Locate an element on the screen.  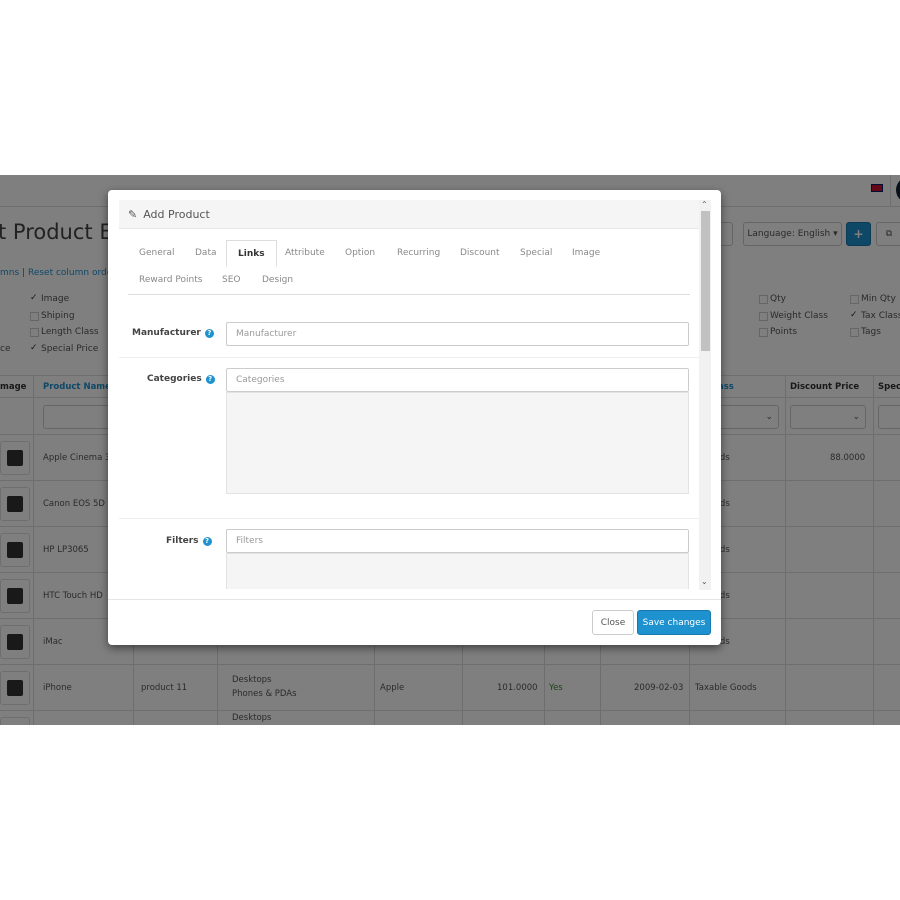
scroll-down-icon: ⌄ is located at coordinates (704, 581).